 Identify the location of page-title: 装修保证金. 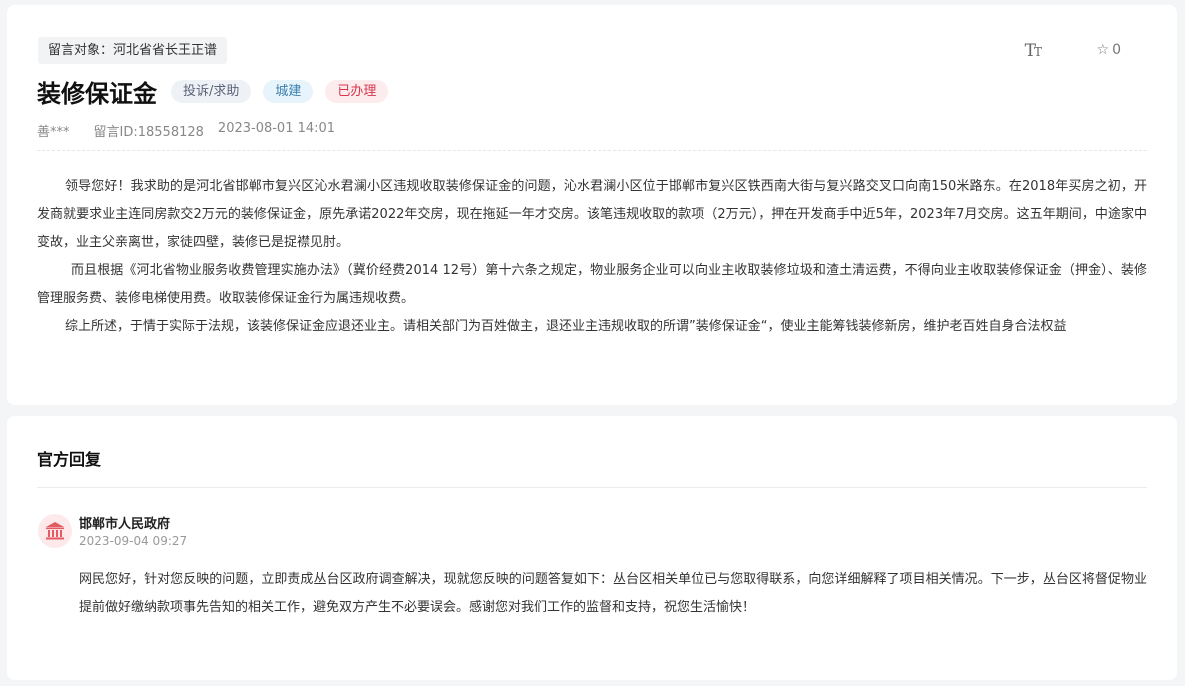
(97, 93).